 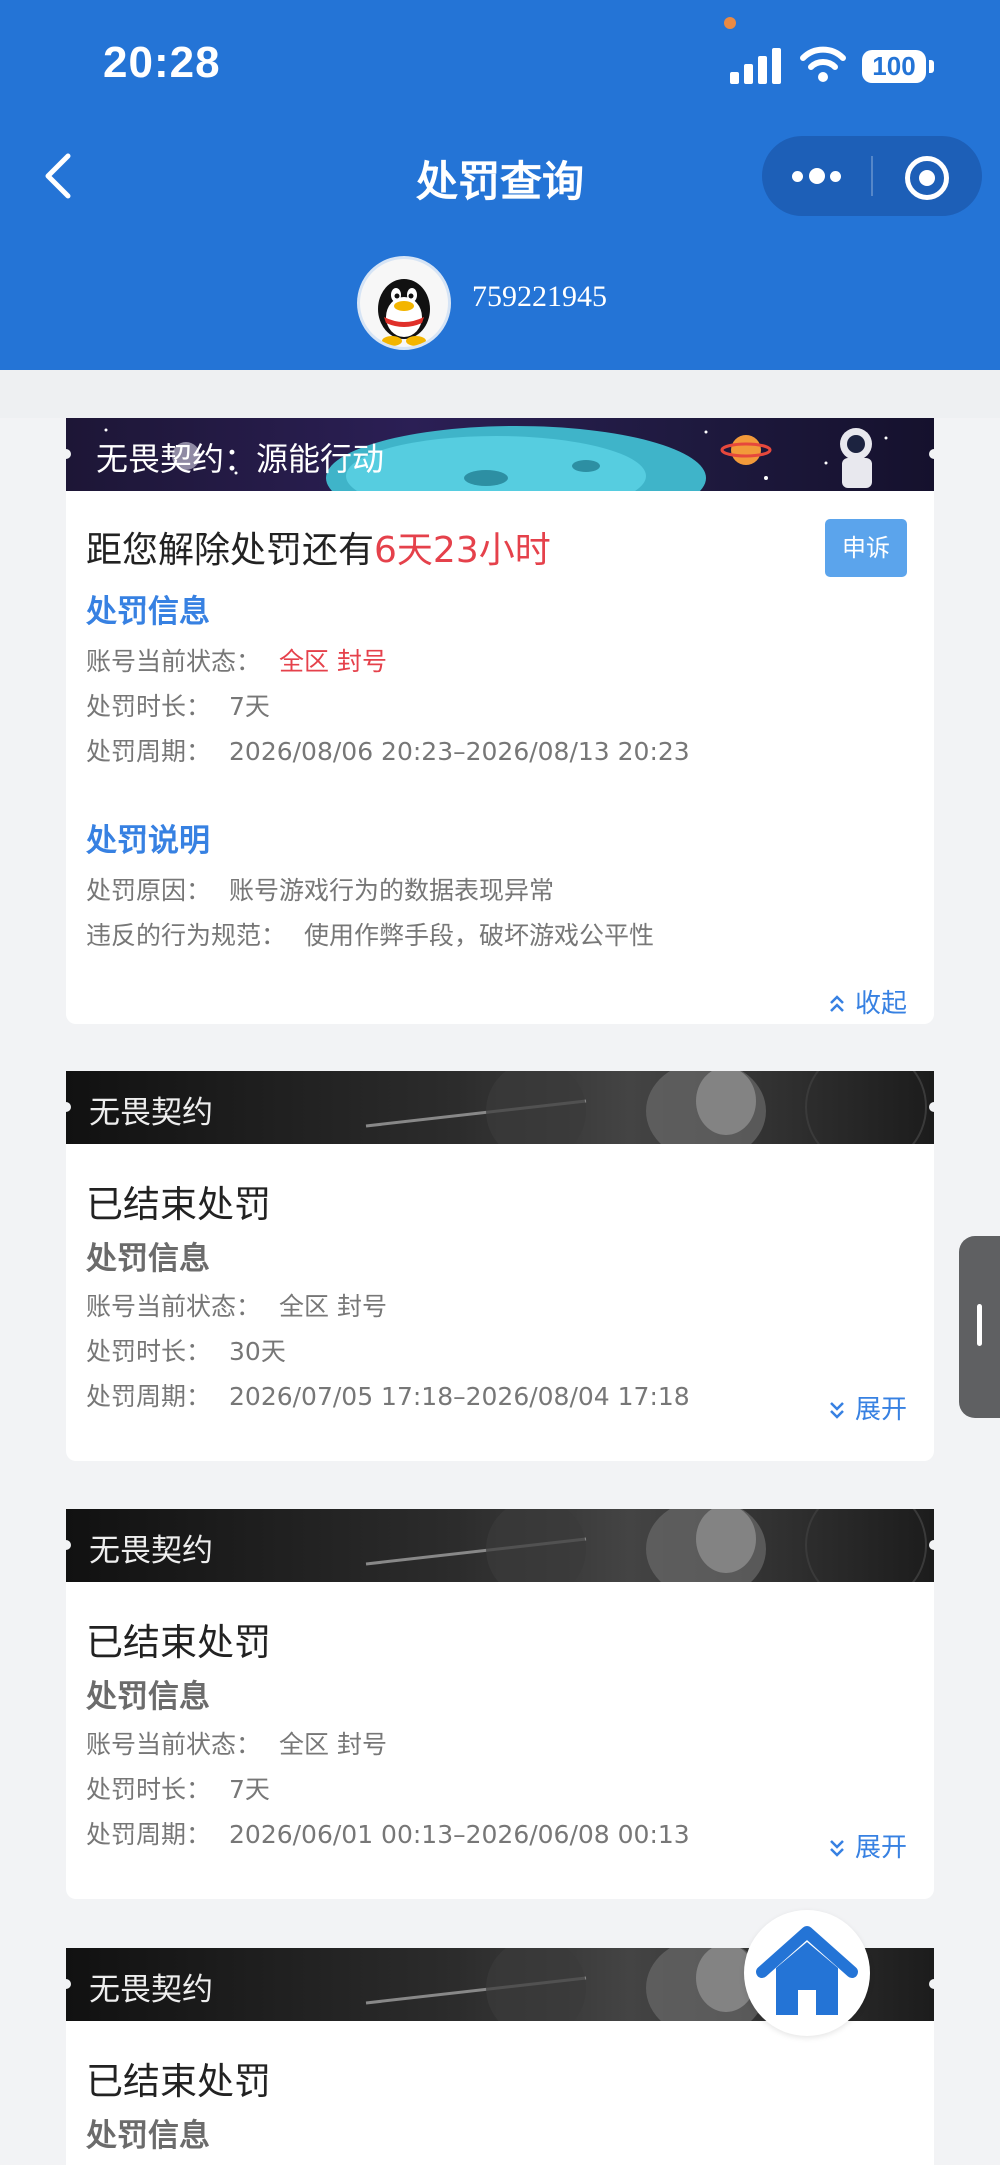 What do you see at coordinates (757, 65) in the screenshot?
I see `signal-icon` at bounding box center [757, 65].